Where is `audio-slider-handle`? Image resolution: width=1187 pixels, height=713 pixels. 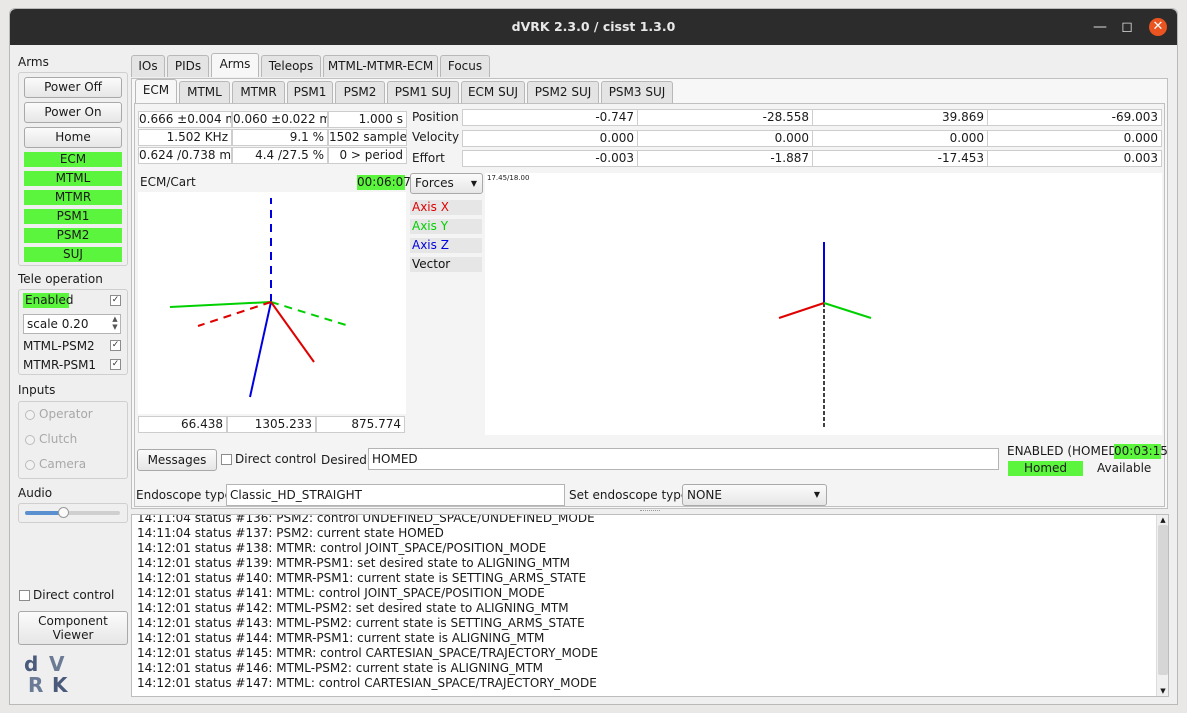
audio-slider-handle is located at coordinates (63, 512).